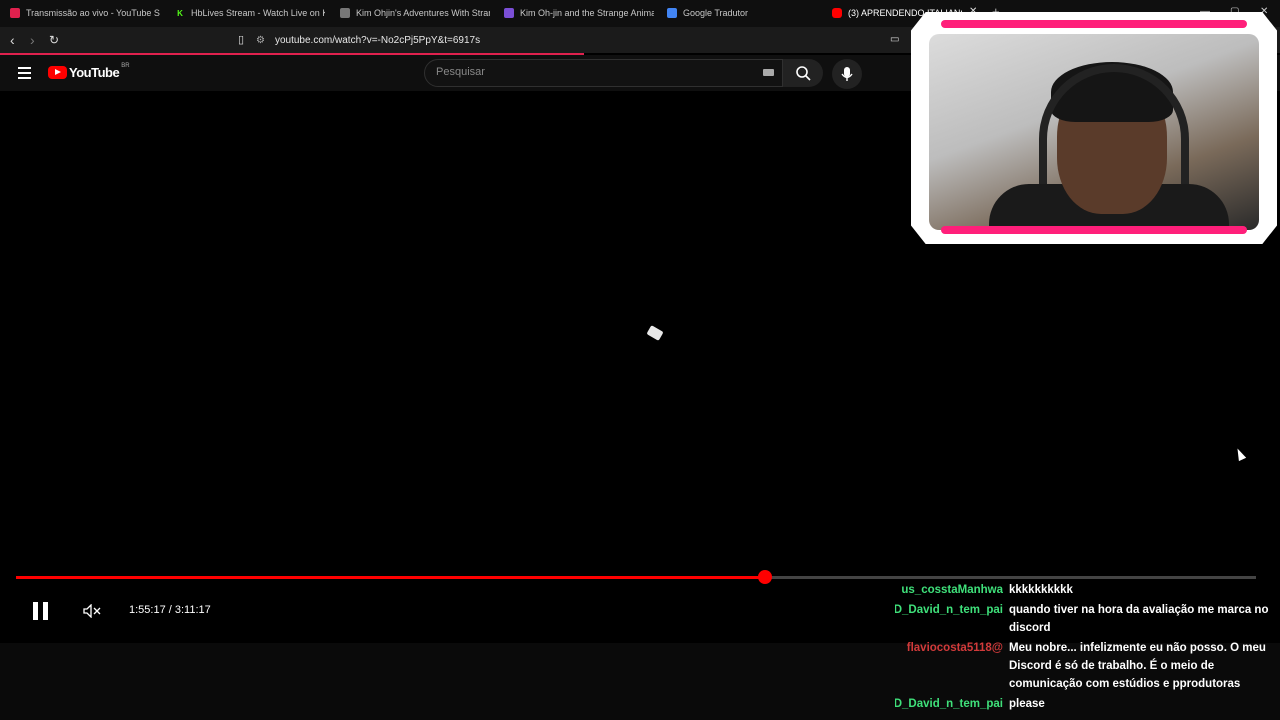 The height and width of the screenshot is (720, 1280). What do you see at coordinates (12, 40) in the screenshot?
I see `back-icon: ‹` at bounding box center [12, 40].